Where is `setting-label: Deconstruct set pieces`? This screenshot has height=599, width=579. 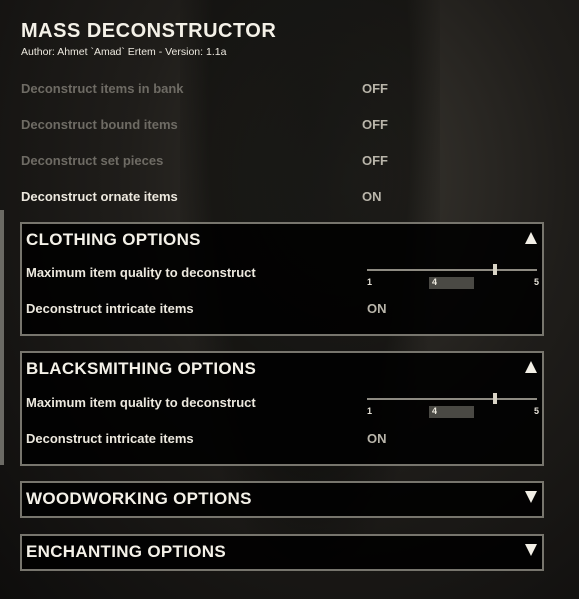
setting-label: Deconstruct set pieces is located at coordinates (92, 160).